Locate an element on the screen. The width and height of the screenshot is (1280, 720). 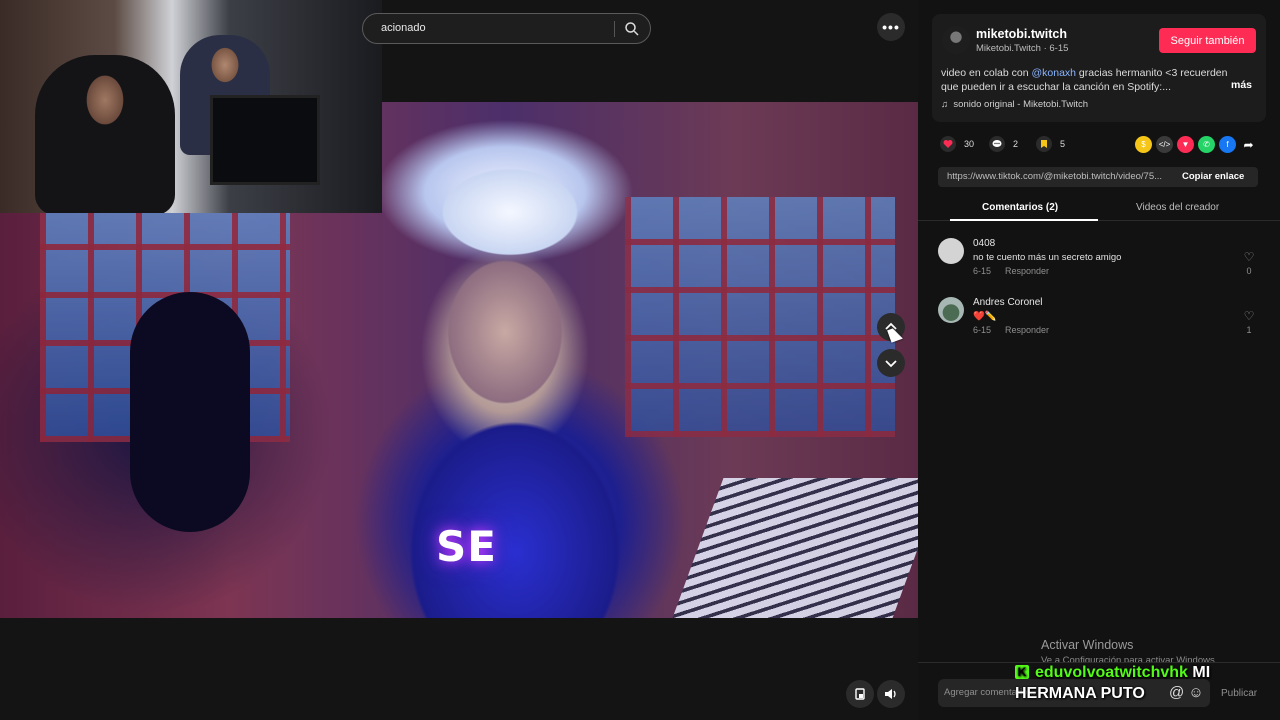
comment-text: no te cuento más un secreto amigo is located at coordinates (1047, 257).